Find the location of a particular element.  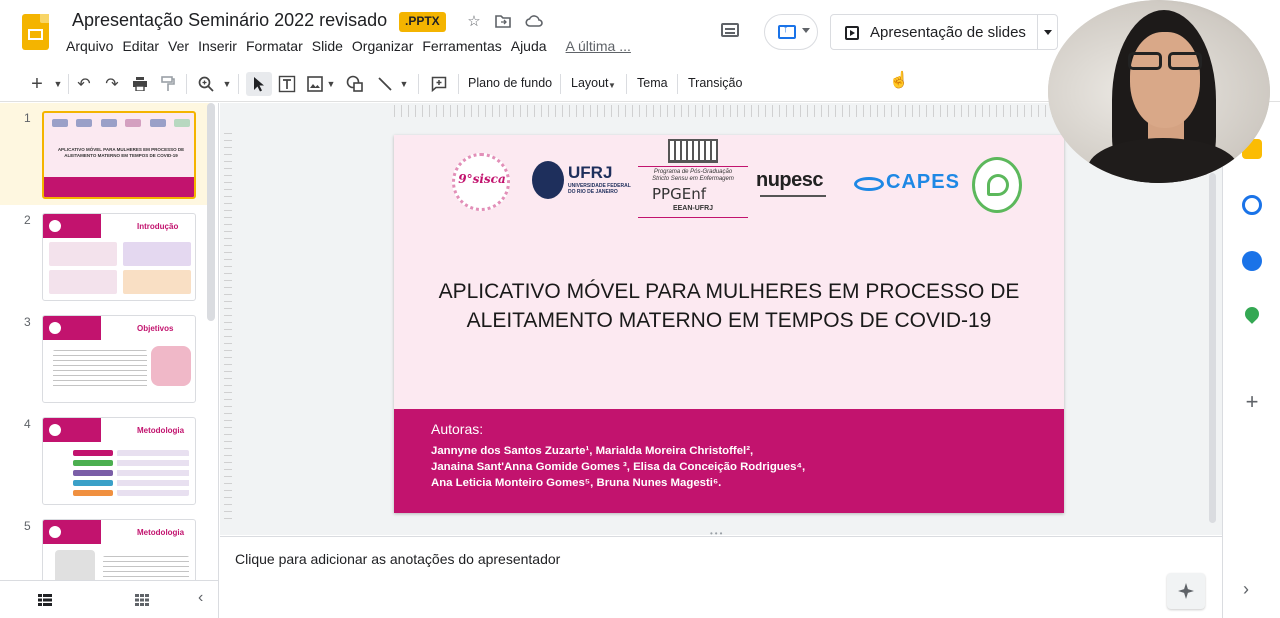

redo-icon: ↷ is located at coordinates (112, 84).